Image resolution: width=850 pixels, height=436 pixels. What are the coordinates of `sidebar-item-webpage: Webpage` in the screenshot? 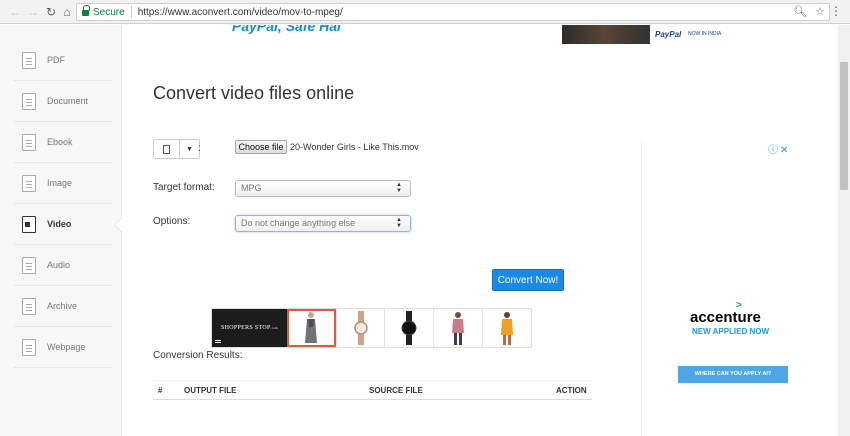 It's located at (63, 347).